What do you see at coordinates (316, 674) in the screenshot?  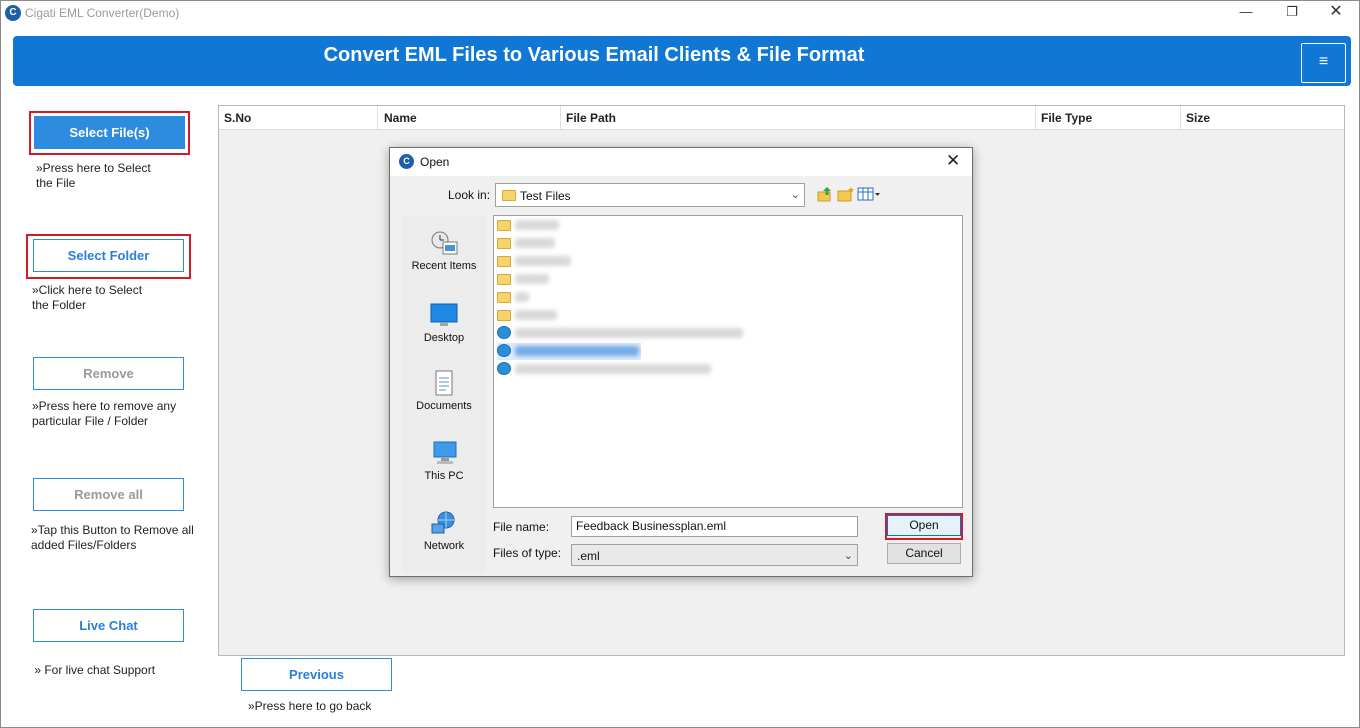 I see `previous-button: Previous` at bounding box center [316, 674].